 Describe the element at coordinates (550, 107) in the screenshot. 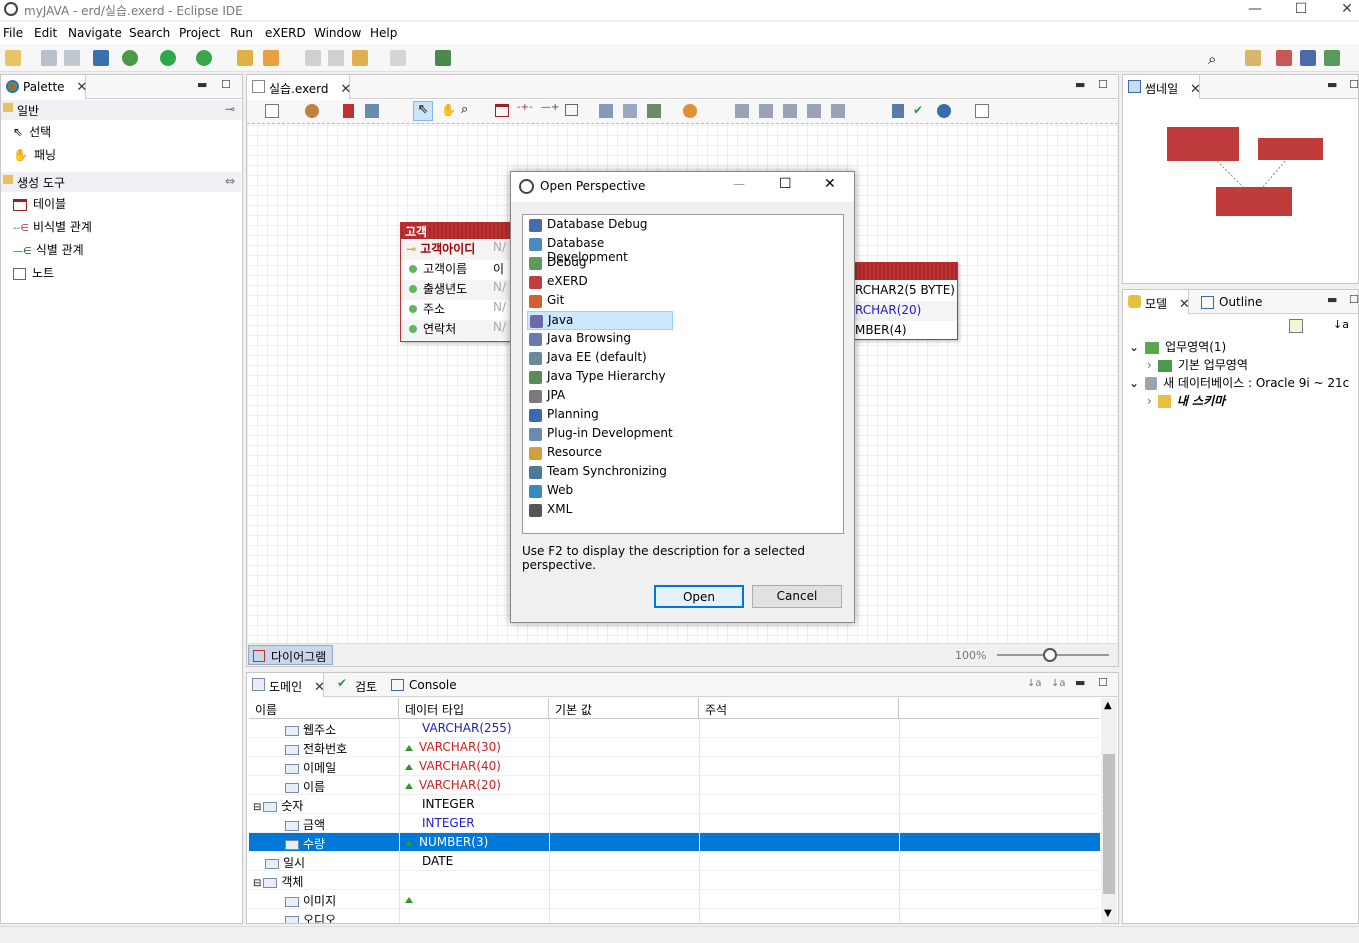

I see `id-tool-icon: —+` at that location.